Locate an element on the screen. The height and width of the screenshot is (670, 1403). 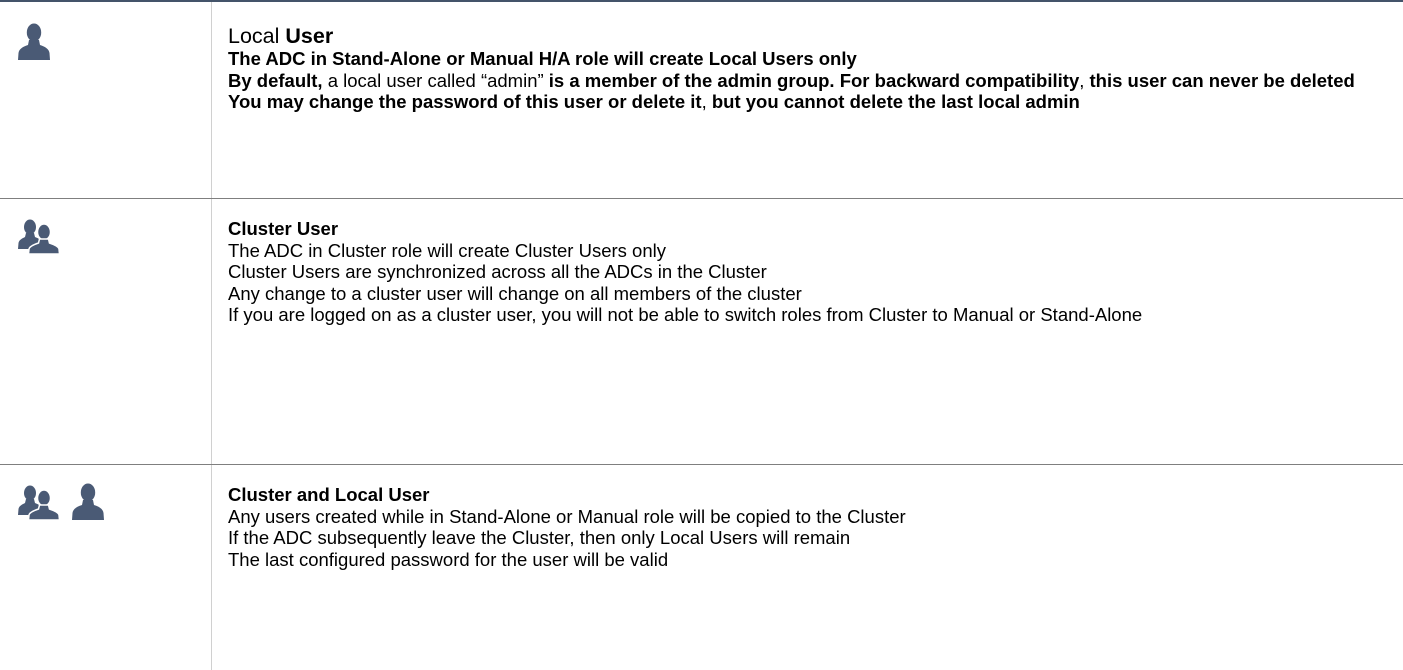
row-title: Cluster User is located at coordinates (283, 228).